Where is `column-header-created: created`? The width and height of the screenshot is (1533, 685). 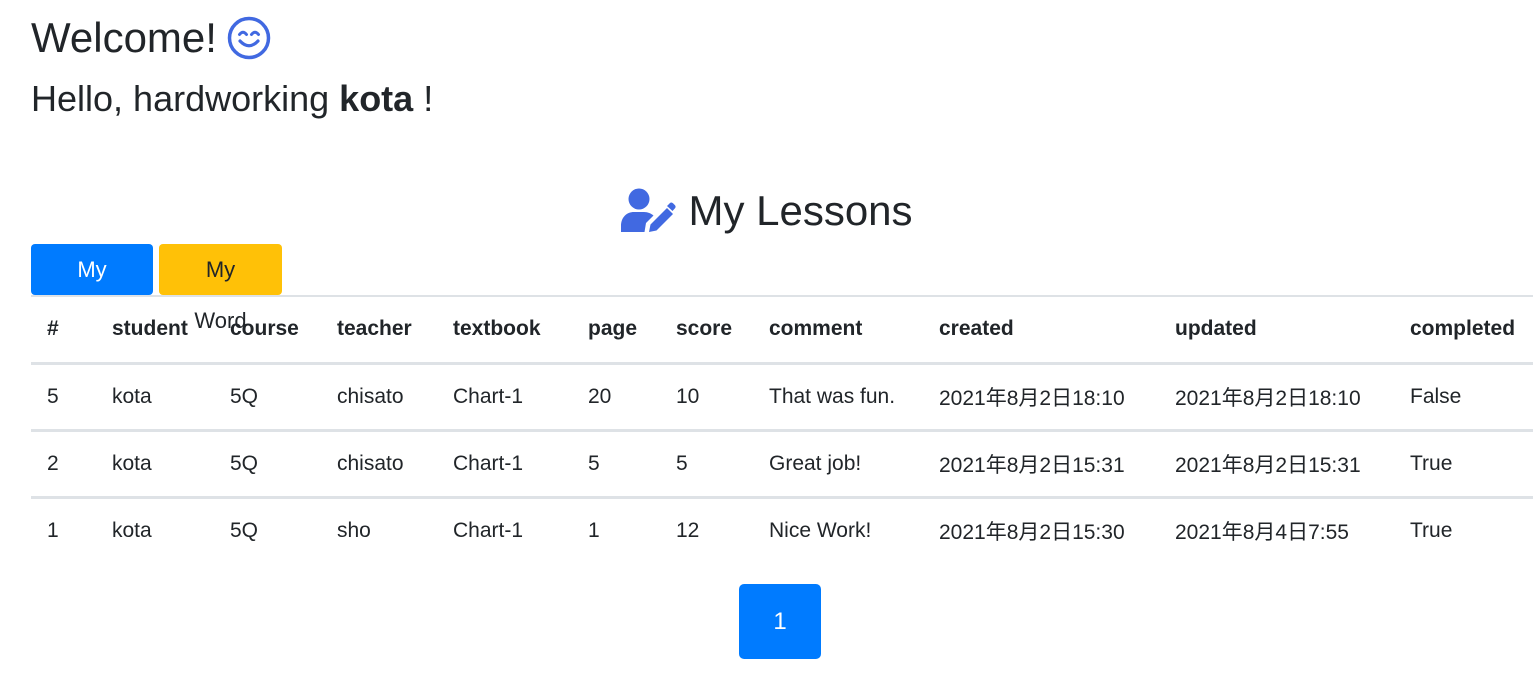 column-header-created: created is located at coordinates (1041, 330).